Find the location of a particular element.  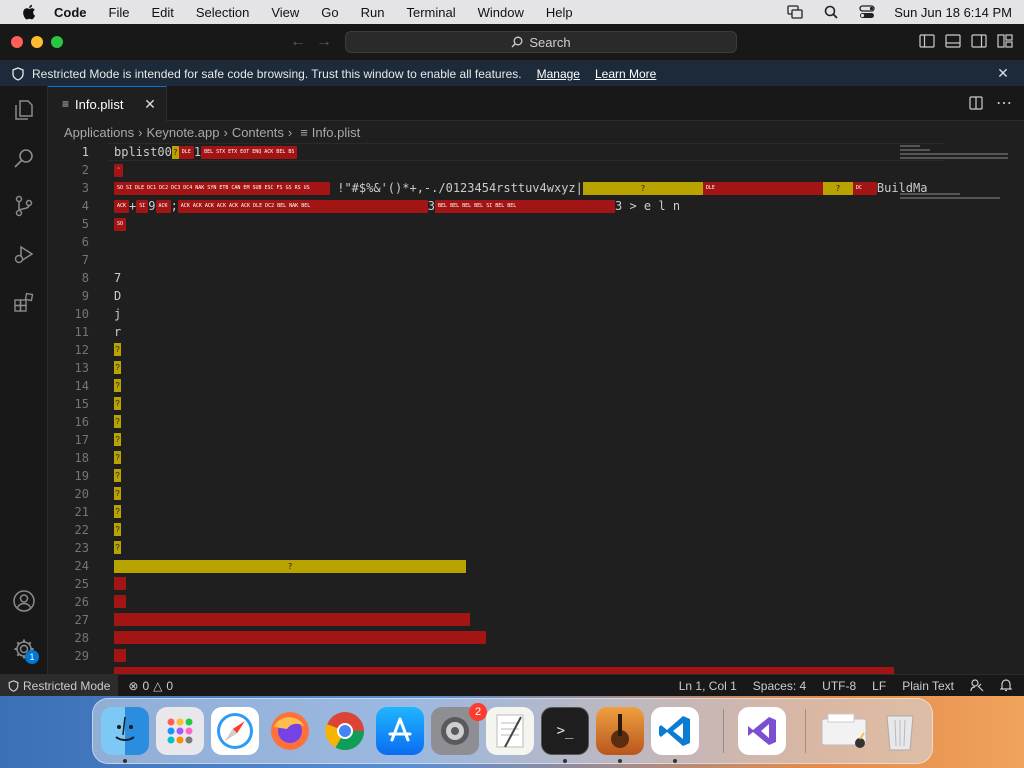

safari-icon is located at coordinates (235, 731).